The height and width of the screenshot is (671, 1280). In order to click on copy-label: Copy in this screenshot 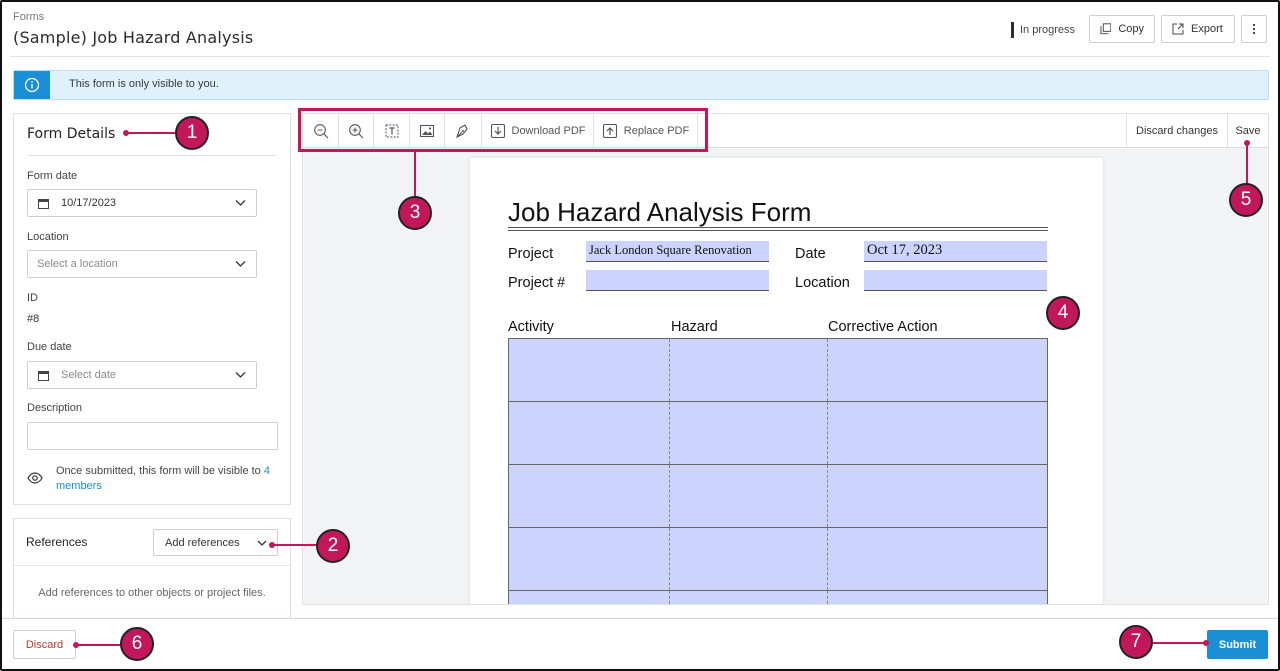, I will do `click(1131, 29)`.